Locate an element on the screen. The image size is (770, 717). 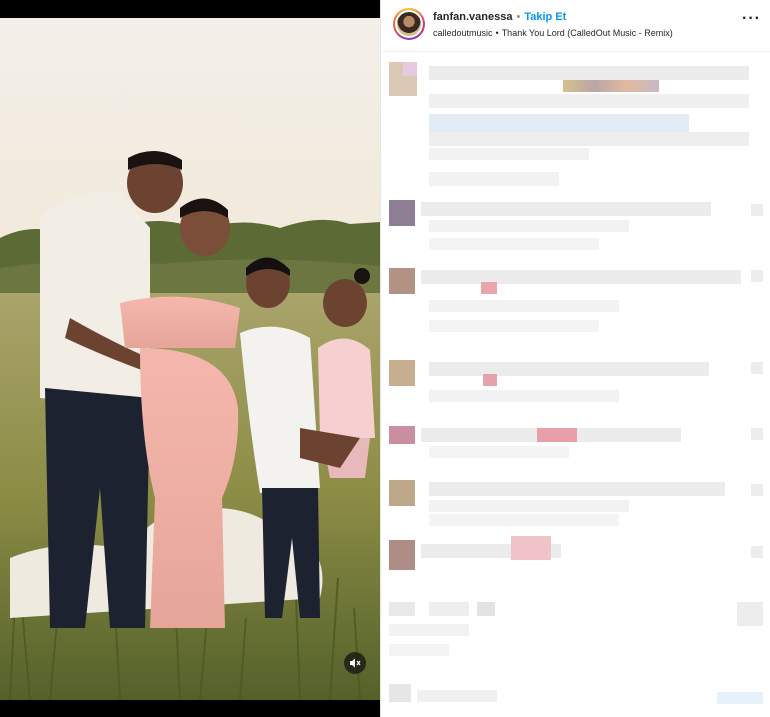
avatar is located at coordinates (409, 24).